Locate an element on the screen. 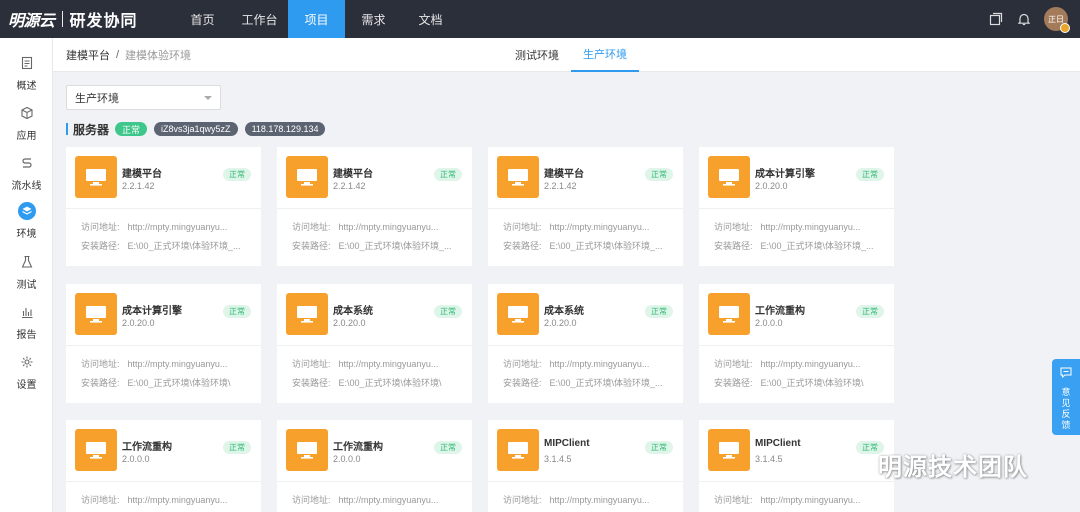 This screenshot has height=512, width=1080. sidebar-item-test: 测试 is located at coordinates (26, 275).